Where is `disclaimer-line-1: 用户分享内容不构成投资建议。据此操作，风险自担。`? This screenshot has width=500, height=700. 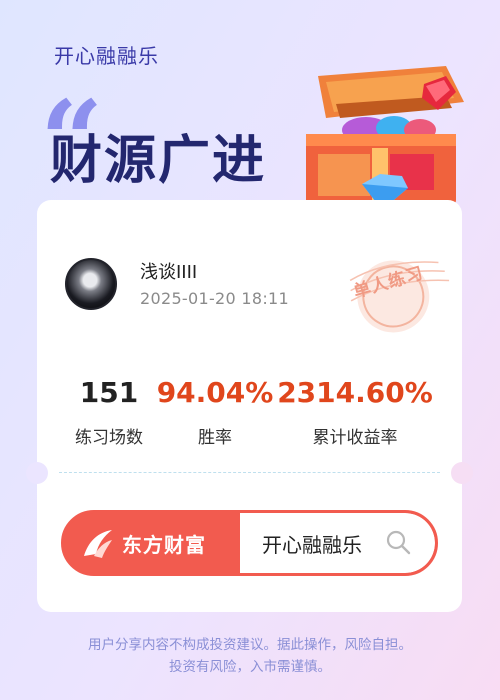
disclaimer-line-1: 用户分享内容不构成投资建议。据此操作，风险自担。 is located at coordinates (250, 645).